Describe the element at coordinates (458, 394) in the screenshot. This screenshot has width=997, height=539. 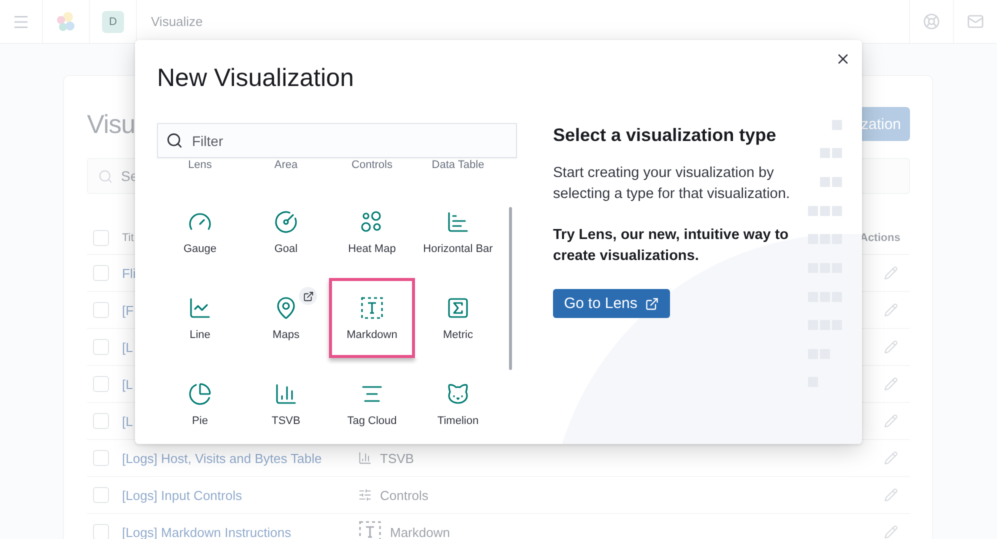
I see `cat-icon` at that location.